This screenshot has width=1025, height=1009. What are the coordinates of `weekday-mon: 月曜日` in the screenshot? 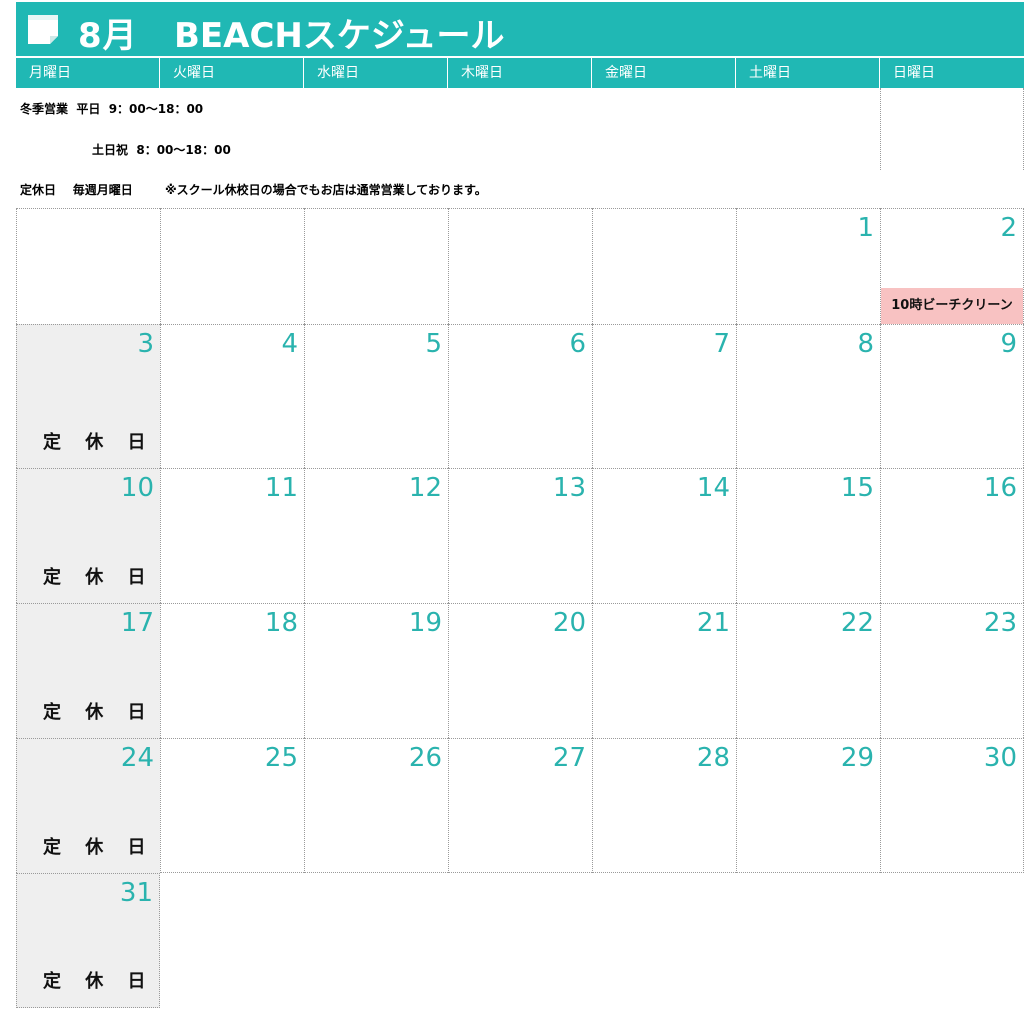 It's located at (88, 73).